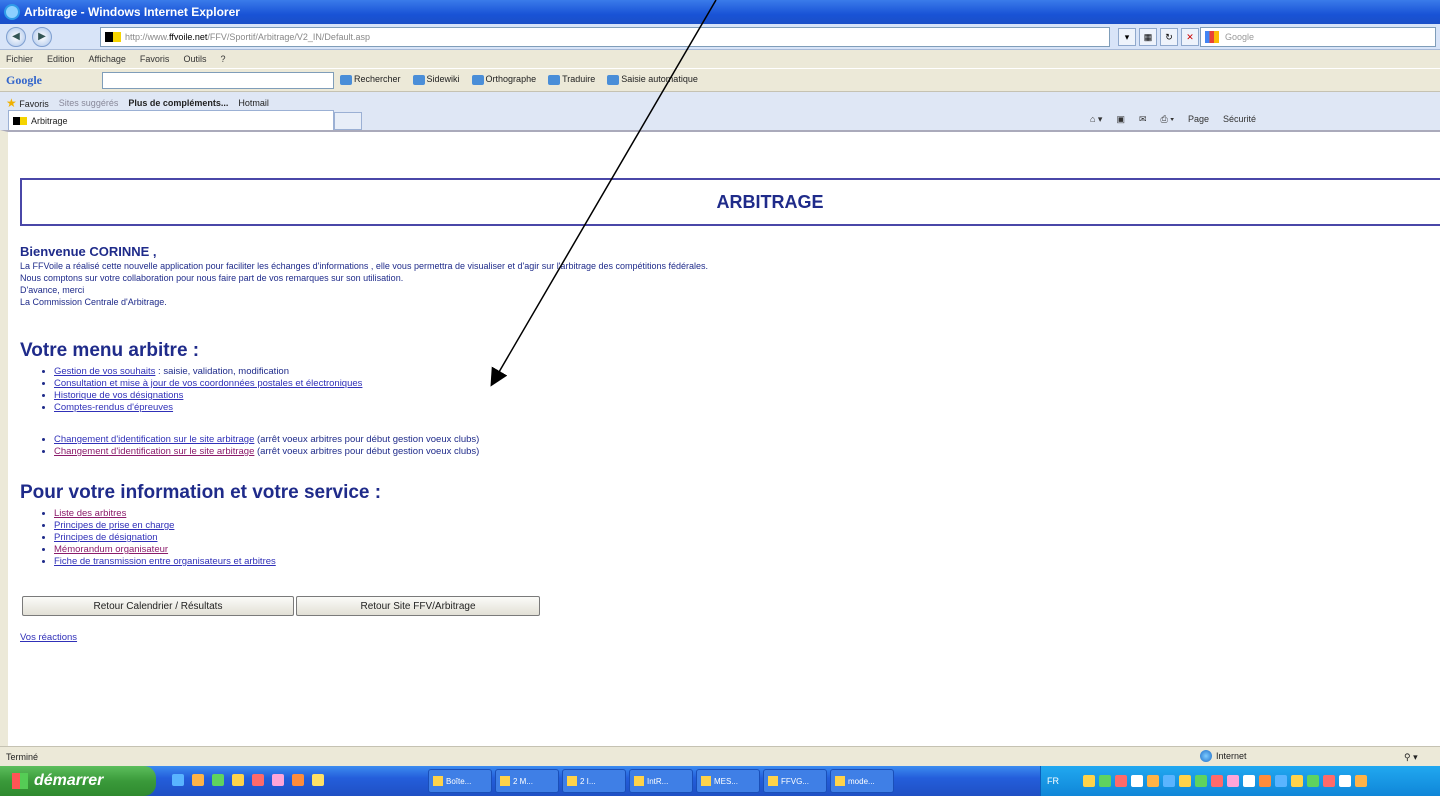 This screenshot has width=1440, height=796. Describe the element at coordinates (208, 408) in the screenshot. I see `list-item: Comptes-rendus d'épreuves` at that location.